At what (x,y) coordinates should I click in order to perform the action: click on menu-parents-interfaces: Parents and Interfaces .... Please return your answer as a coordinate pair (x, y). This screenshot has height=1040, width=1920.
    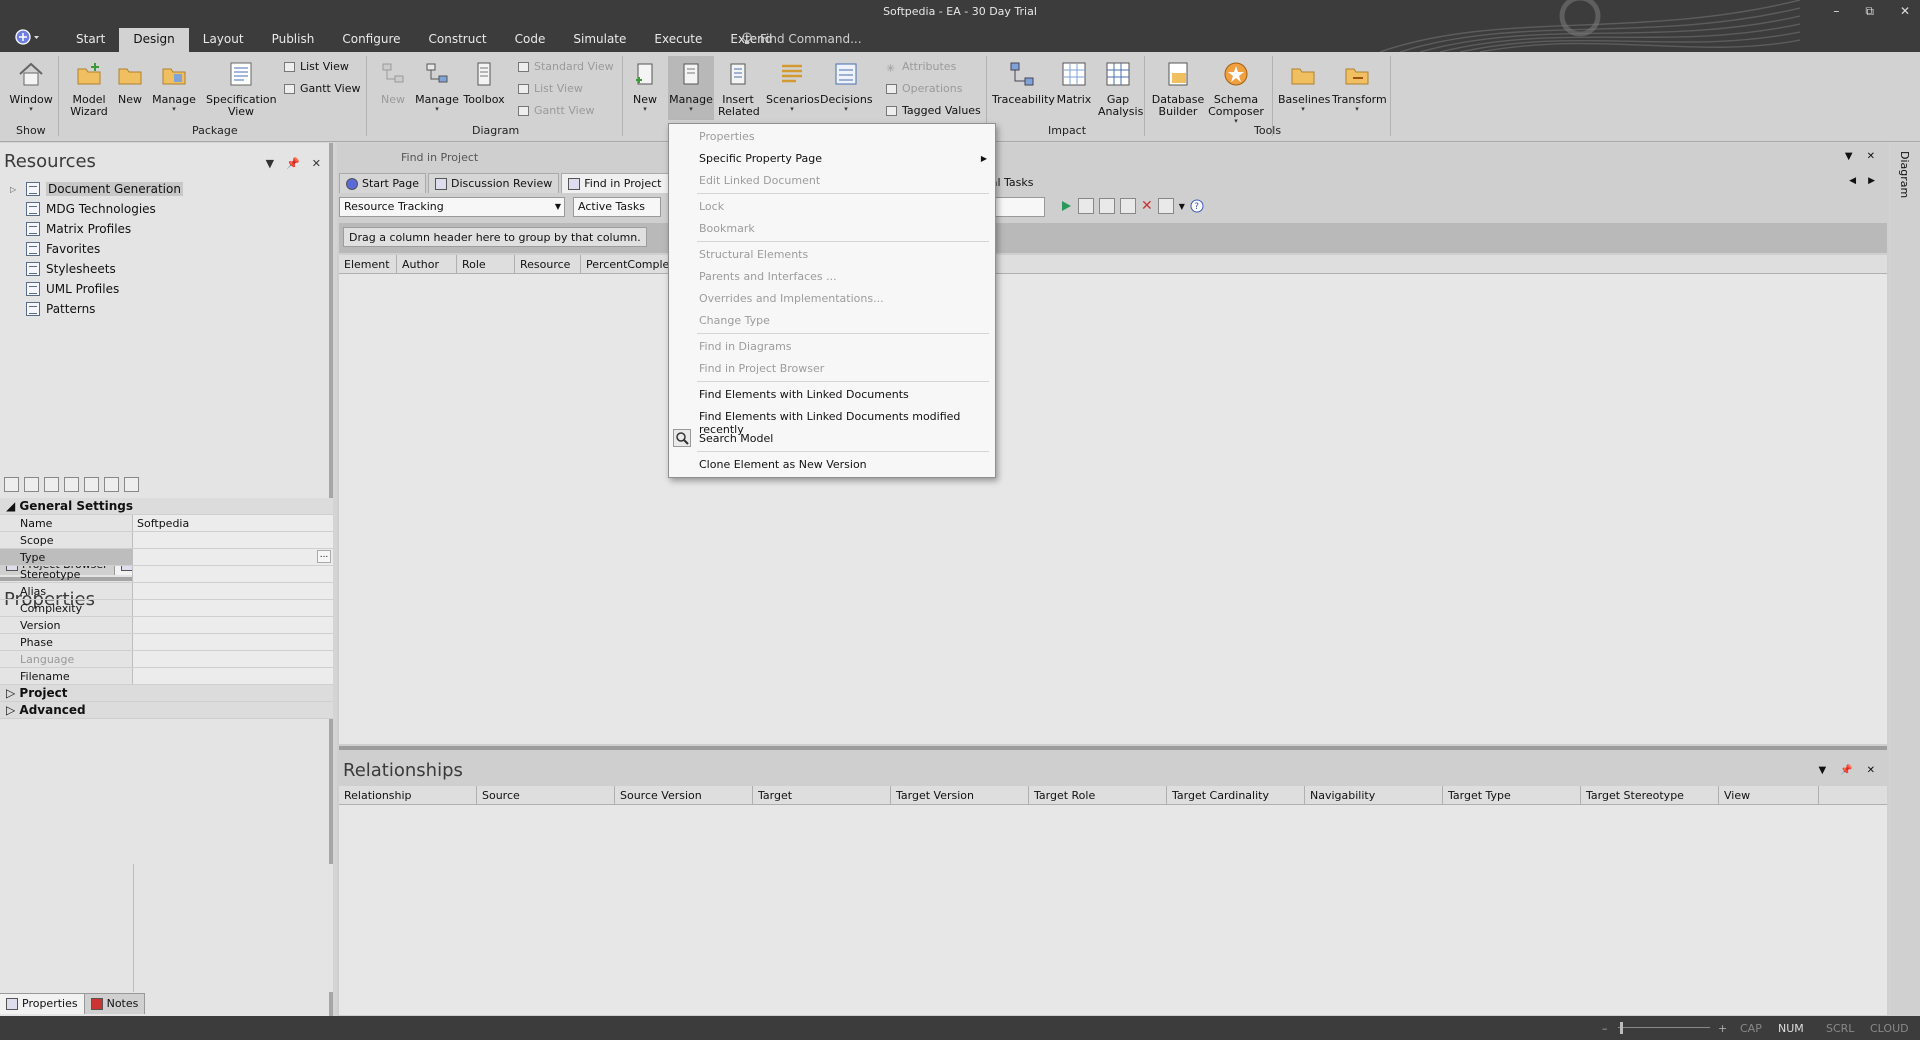
    Looking at the image, I should click on (768, 276).